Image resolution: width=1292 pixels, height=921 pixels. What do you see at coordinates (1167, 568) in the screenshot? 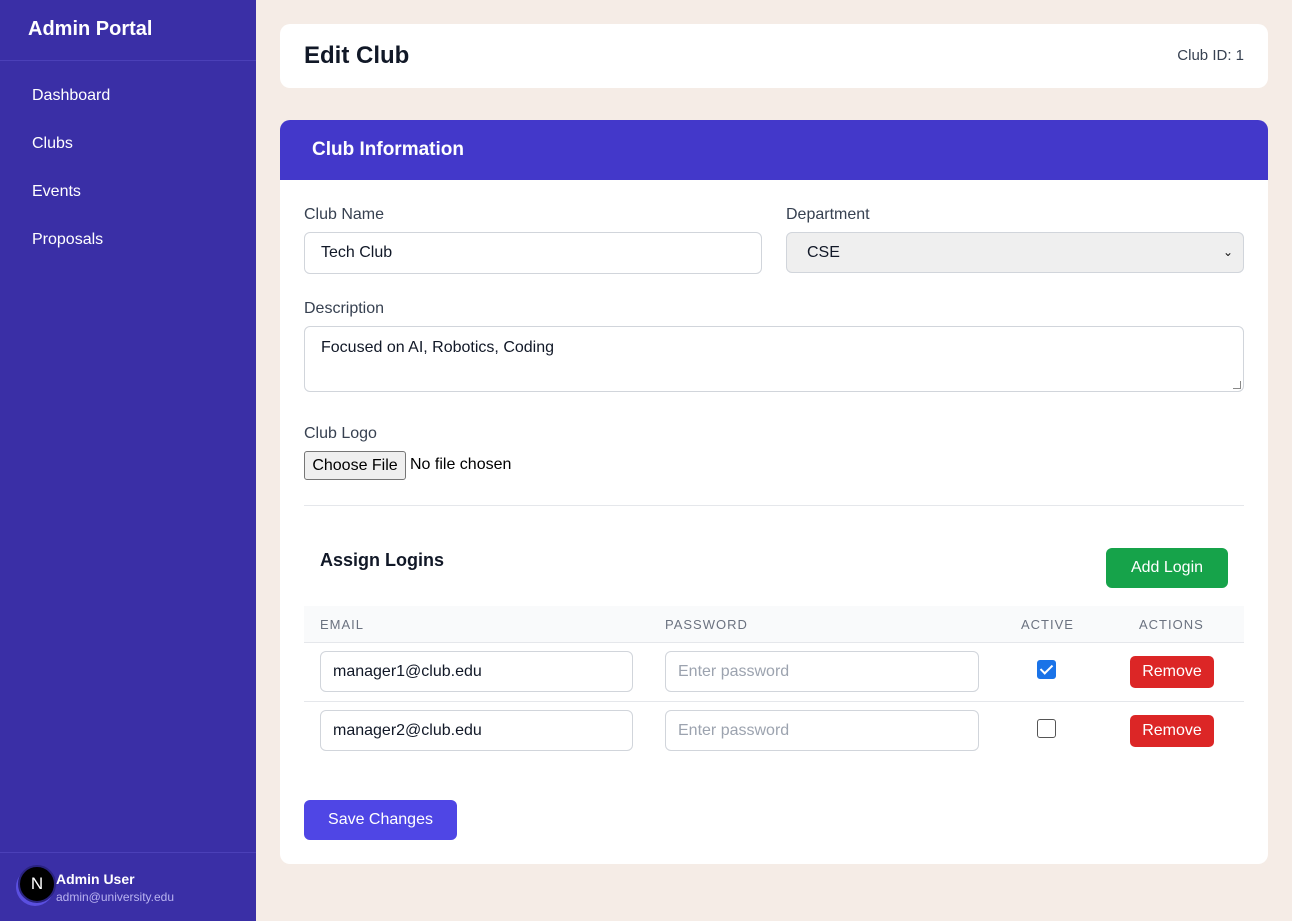
I see `add-login-button: Add Login` at bounding box center [1167, 568].